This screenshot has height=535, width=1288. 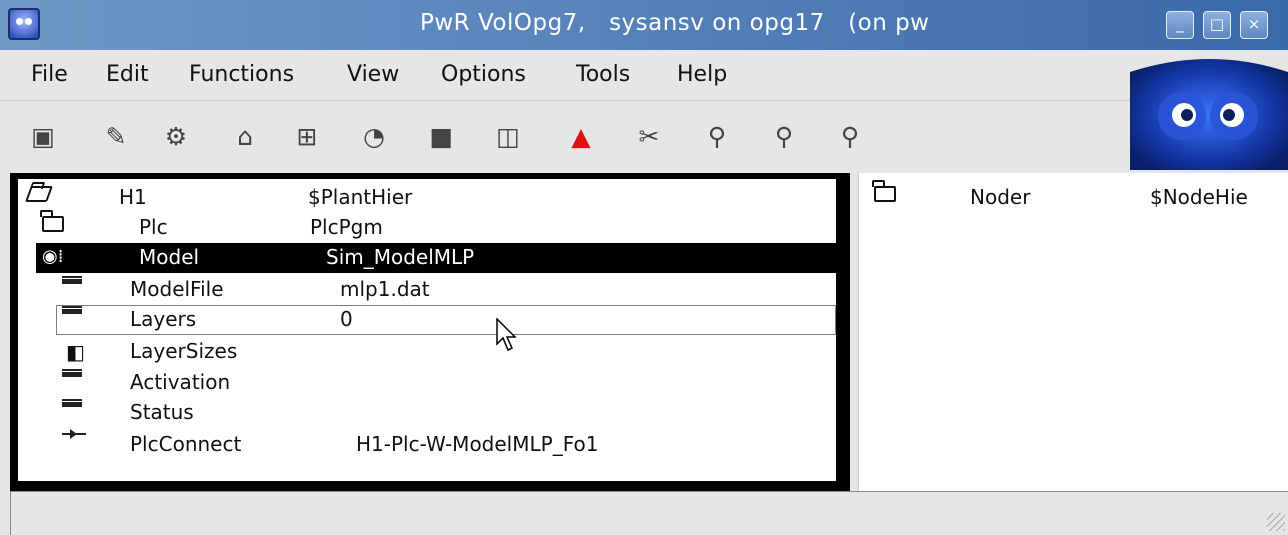 What do you see at coordinates (24, 24) in the screenshot?
I see `app-owl-icon` at bounding box center [24, 24].